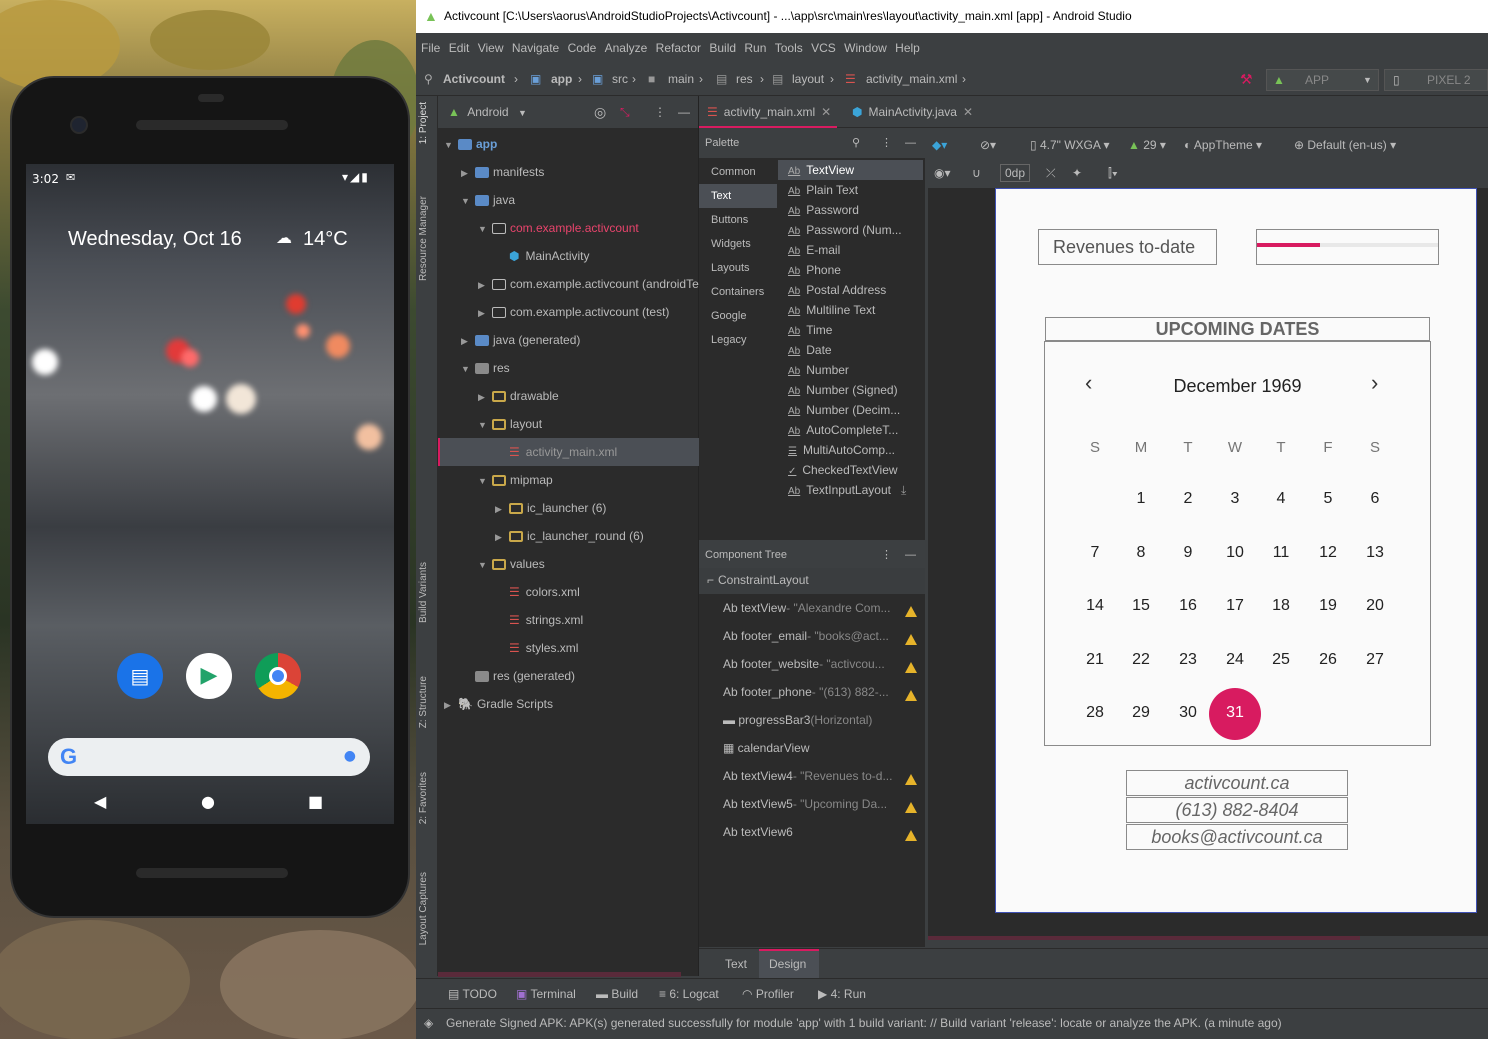  Describe the element at coordinates (1188, 499) in the screenshot. I see `calendar-day: 2` at that location.